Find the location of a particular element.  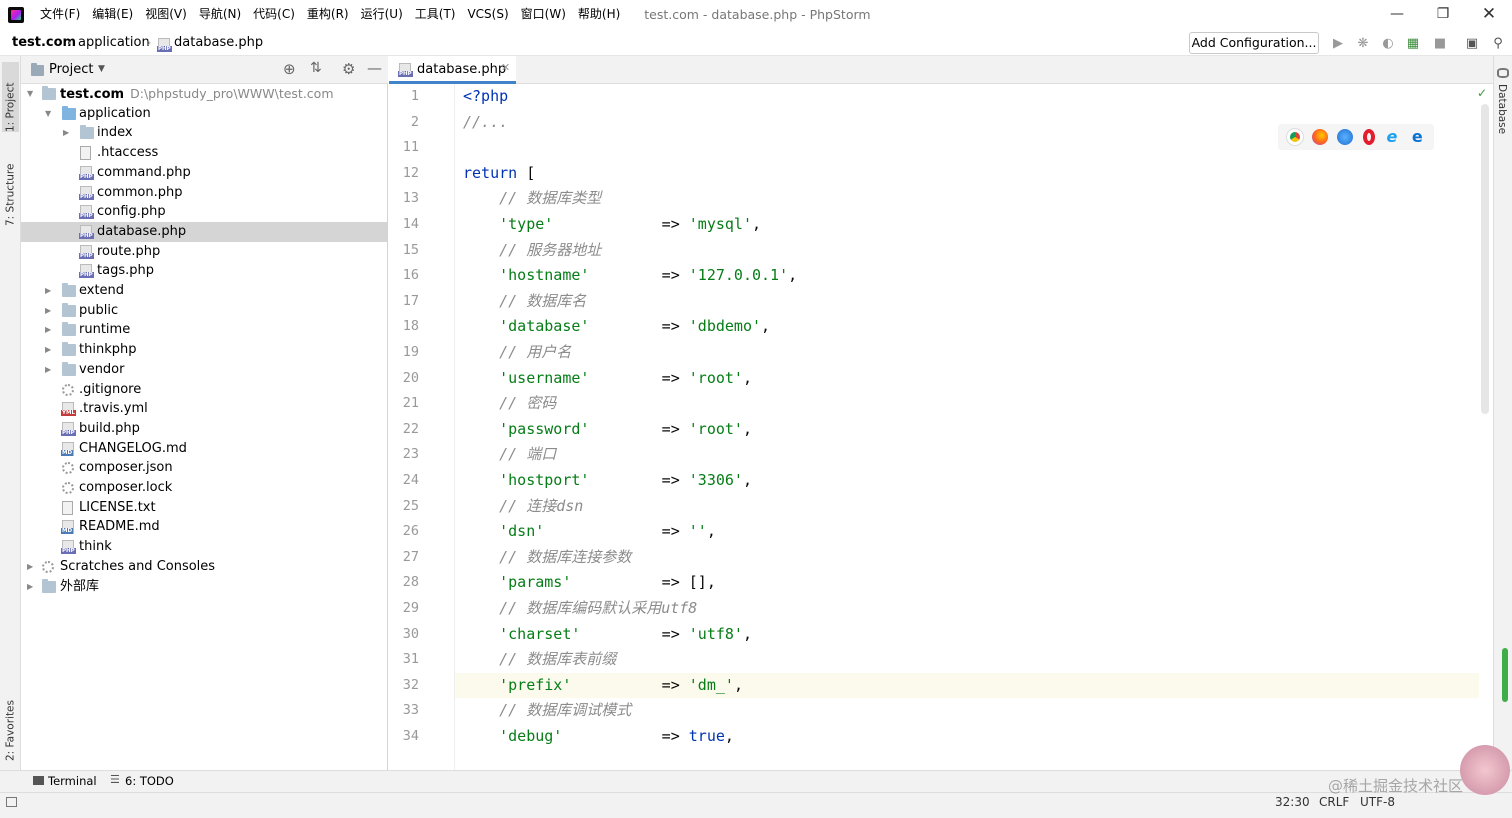

menu-item: 文件(F) is located at coordinates (60, 14).